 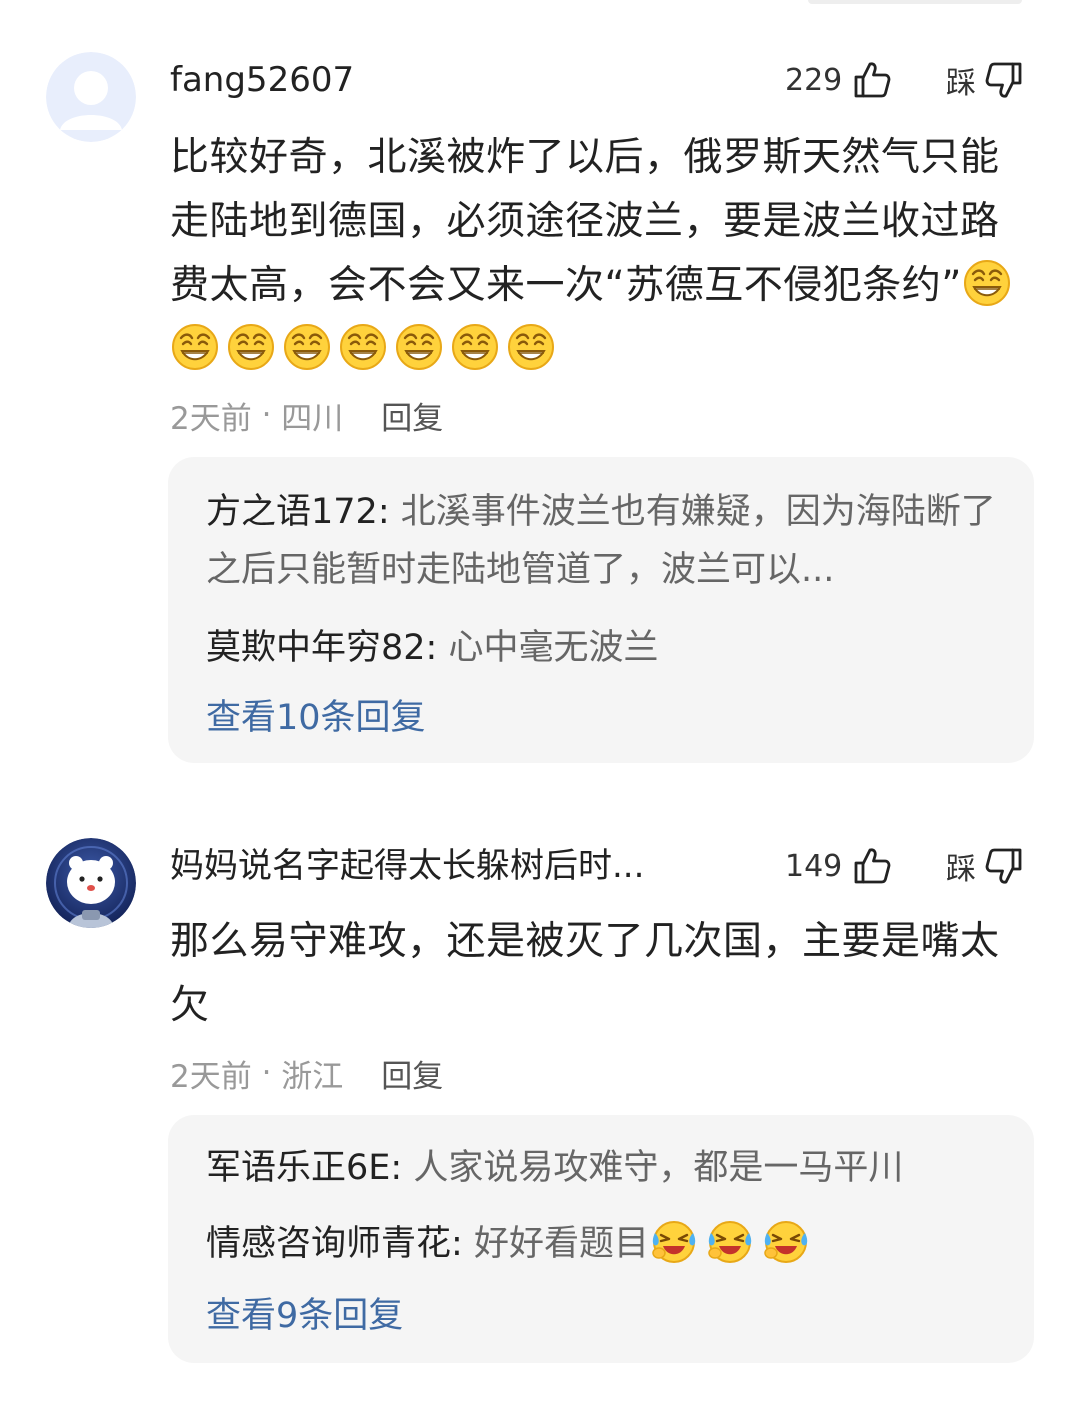 What do you see at coordinates (814, 866) in the screenshot?
I see `like-count: 149` at bounding box center [814, 866].